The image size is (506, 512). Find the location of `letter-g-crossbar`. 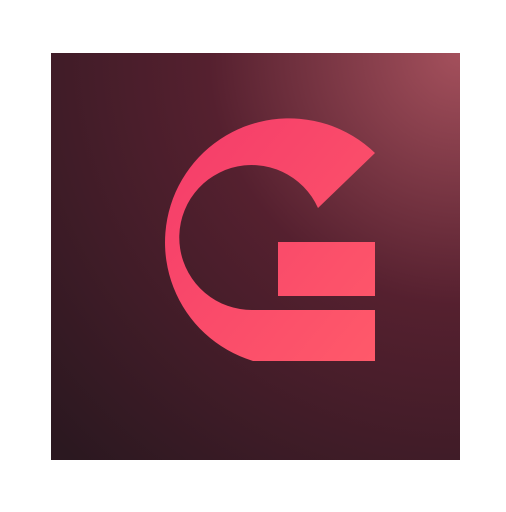

letter-g-crossbar is located at coordinates (326, 269).